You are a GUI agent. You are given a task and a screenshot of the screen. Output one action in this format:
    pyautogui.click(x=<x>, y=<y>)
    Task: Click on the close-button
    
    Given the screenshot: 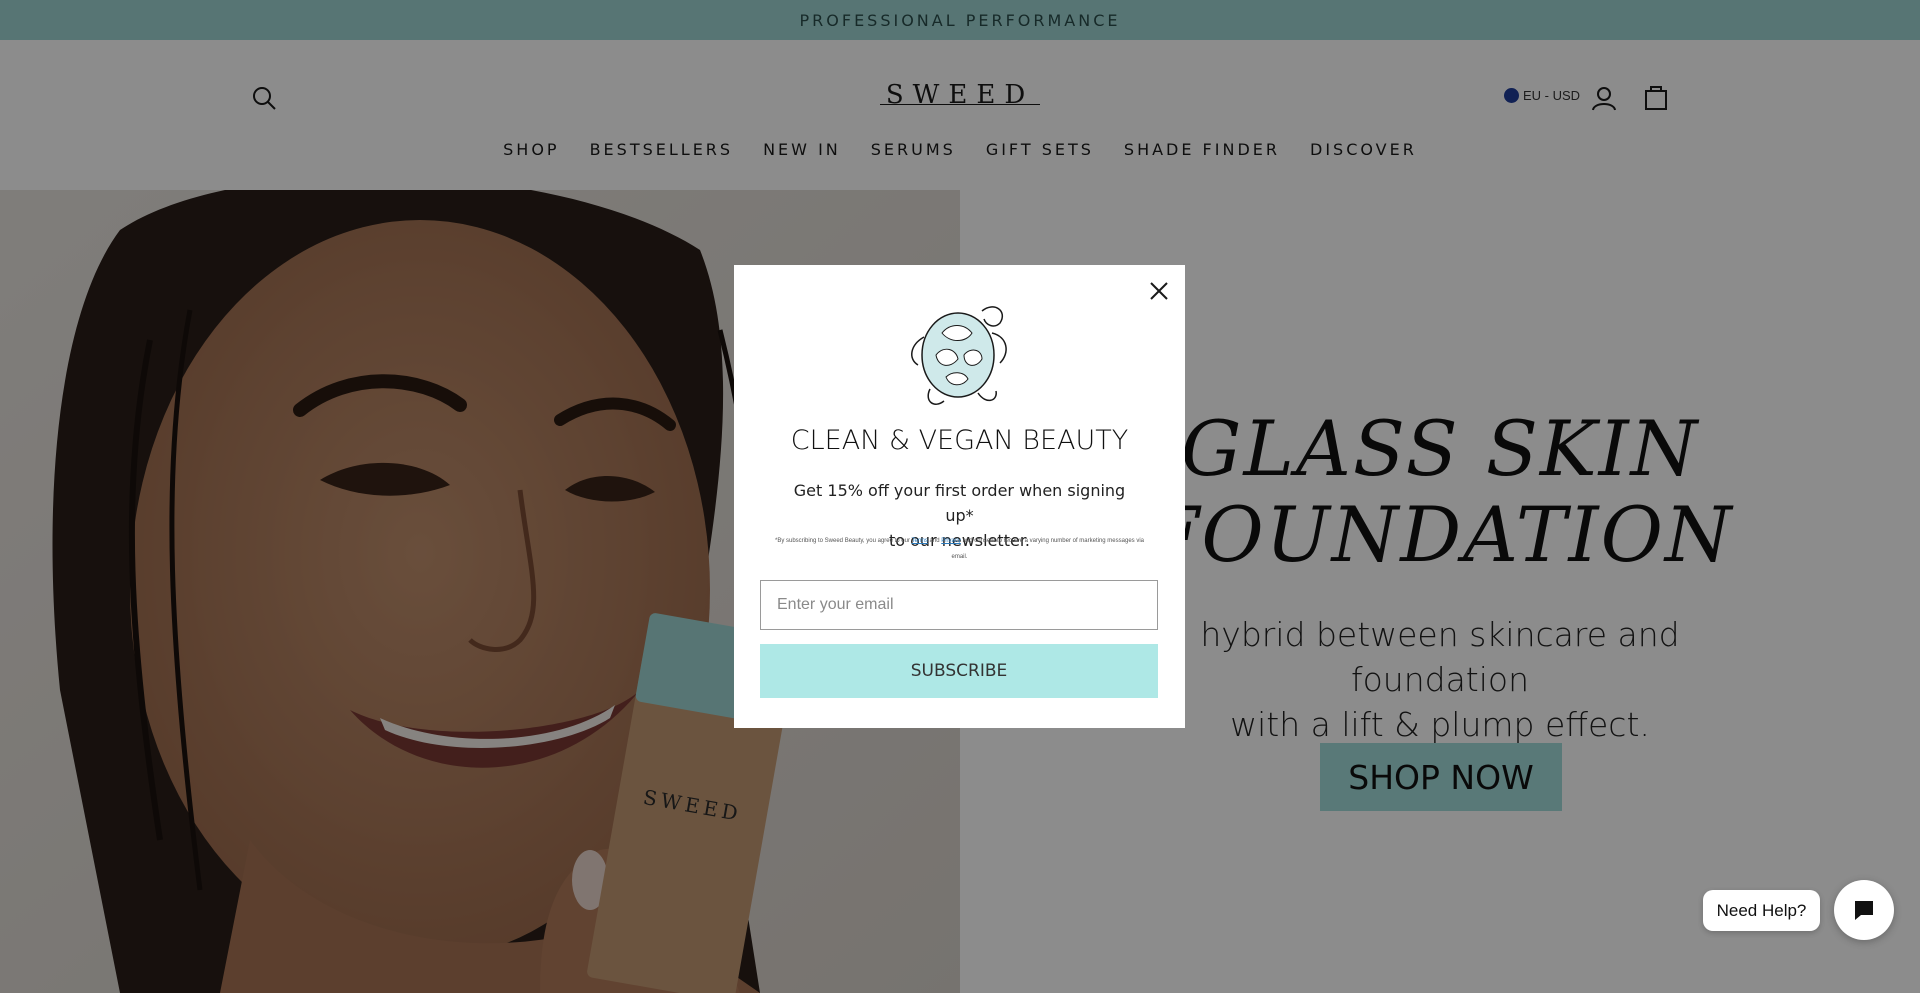 What is the action you would take?
    pyautogui.click(x=1159, y=291)
    